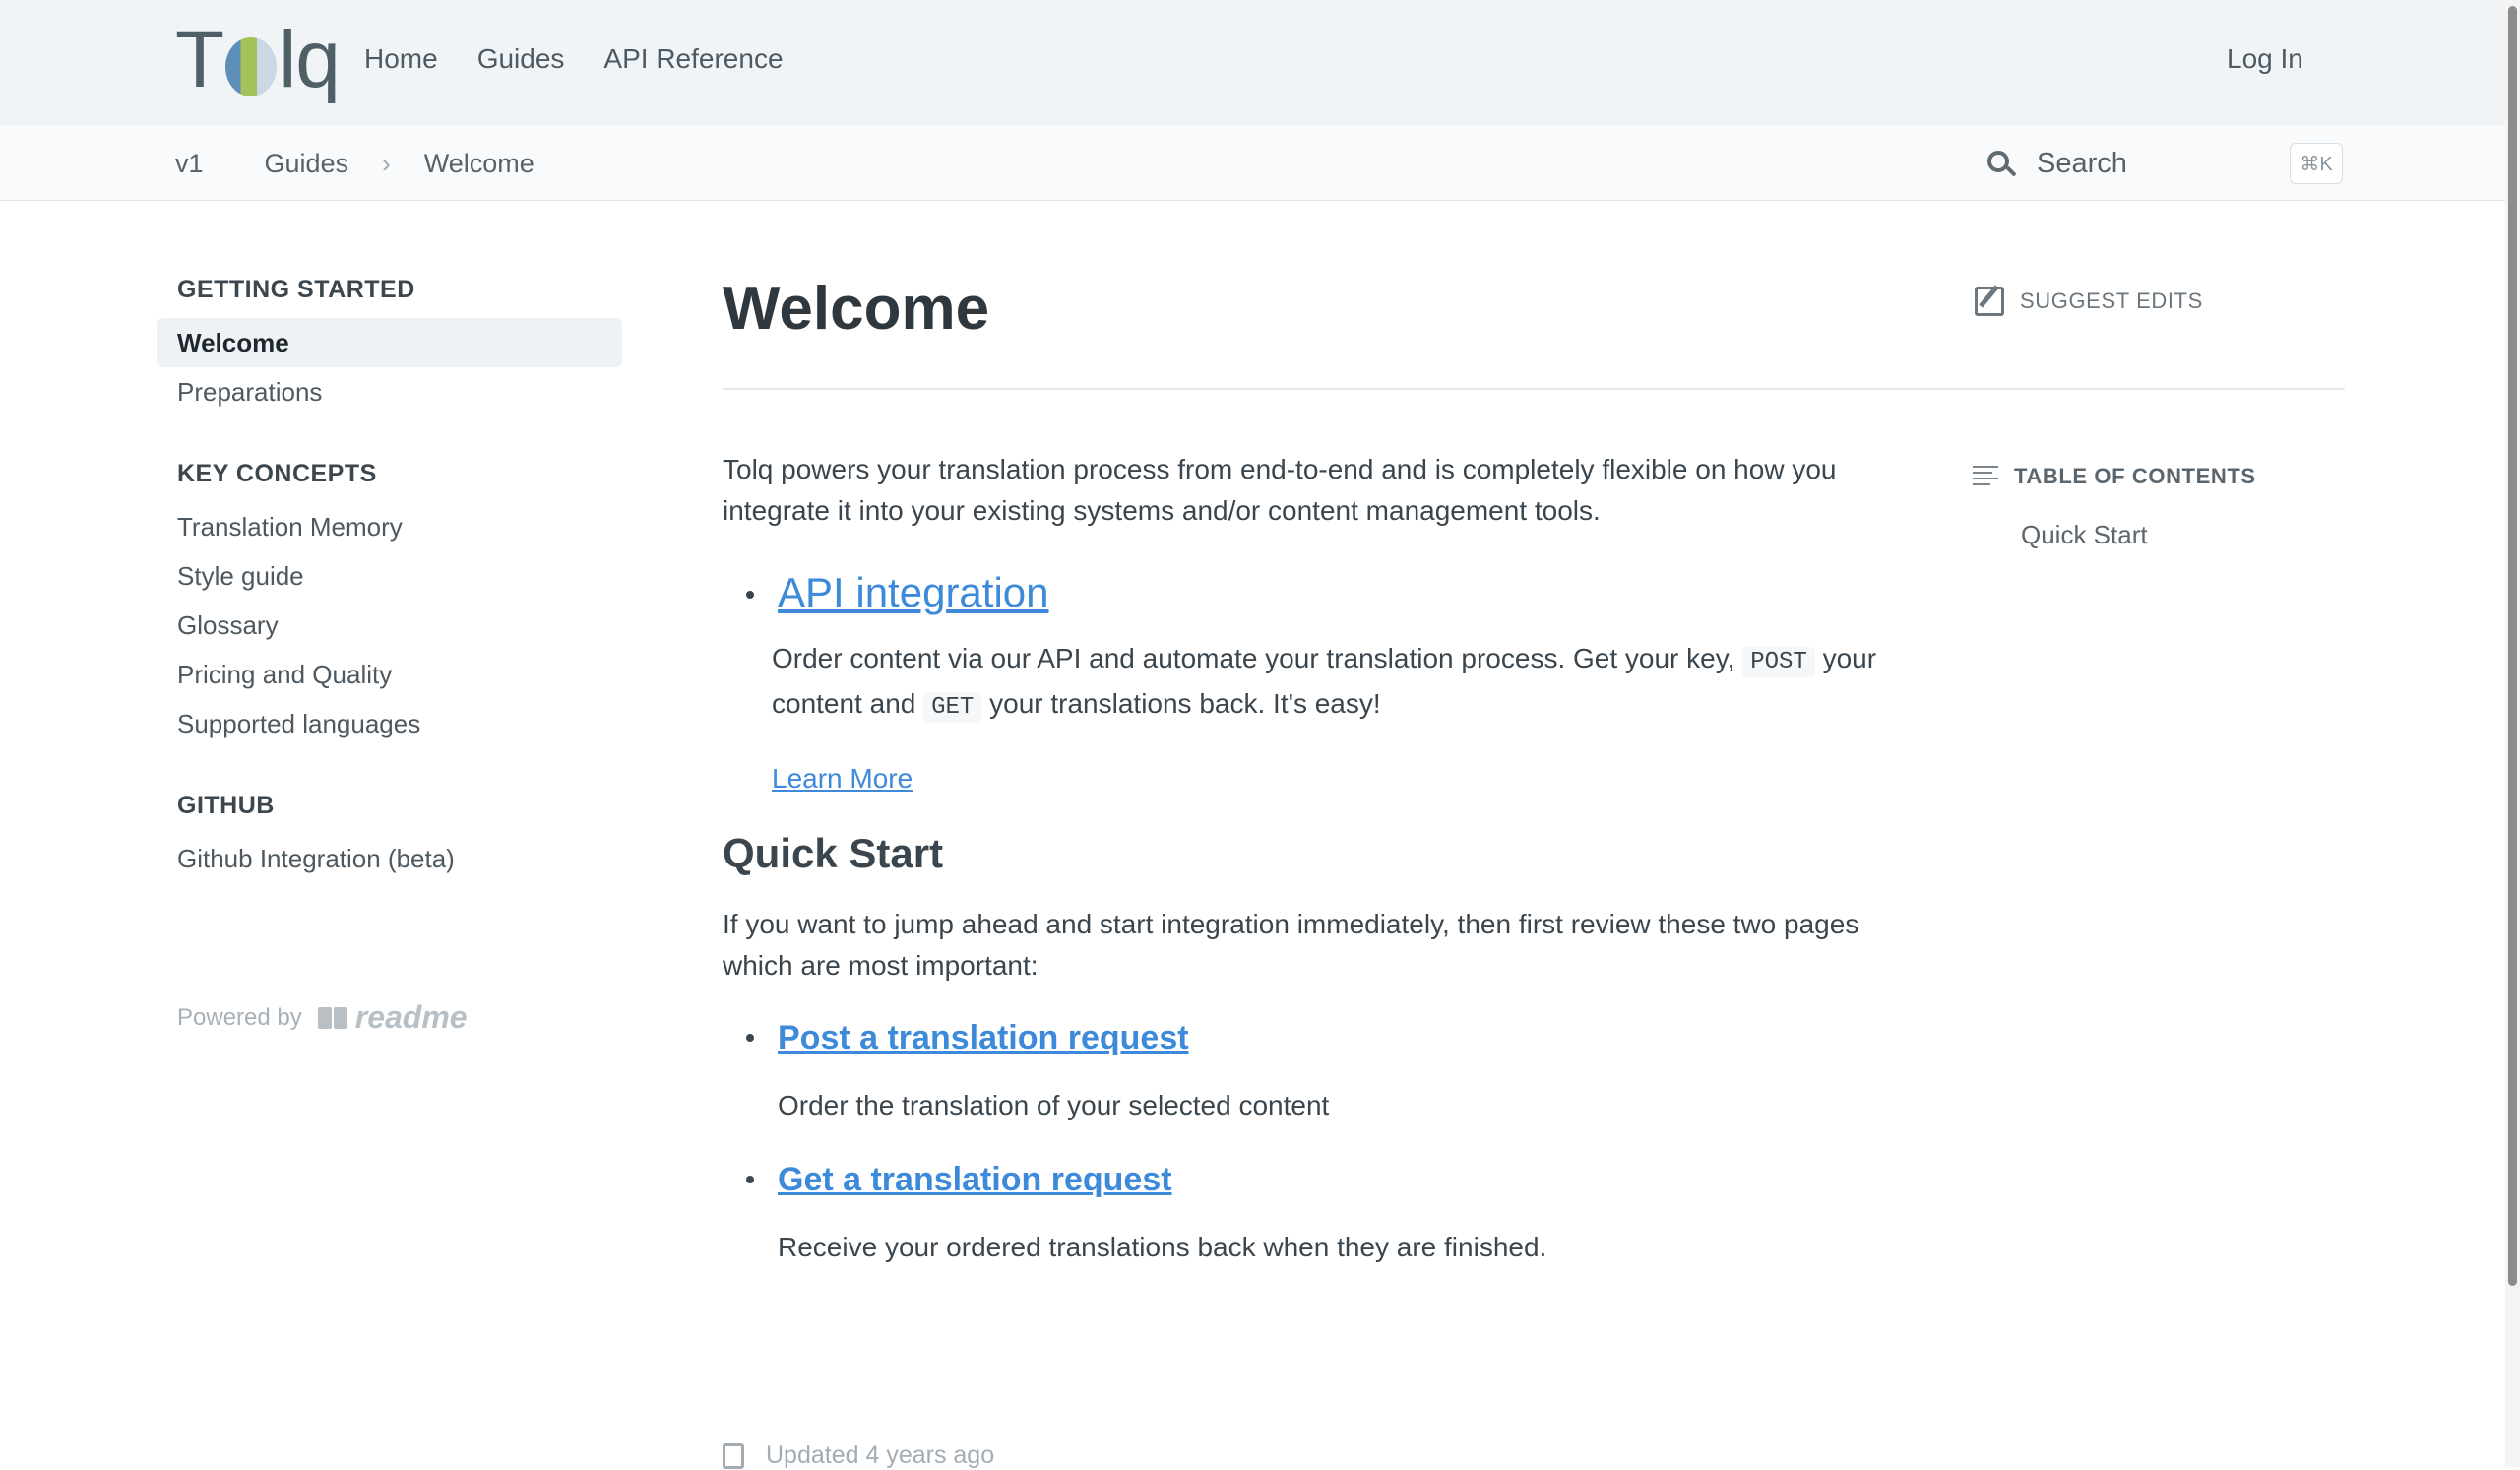 The height and width of the screenshot is (1470, 2520). I want to click on toc-item-quick-start: Quick Start, so click(2084, 535).